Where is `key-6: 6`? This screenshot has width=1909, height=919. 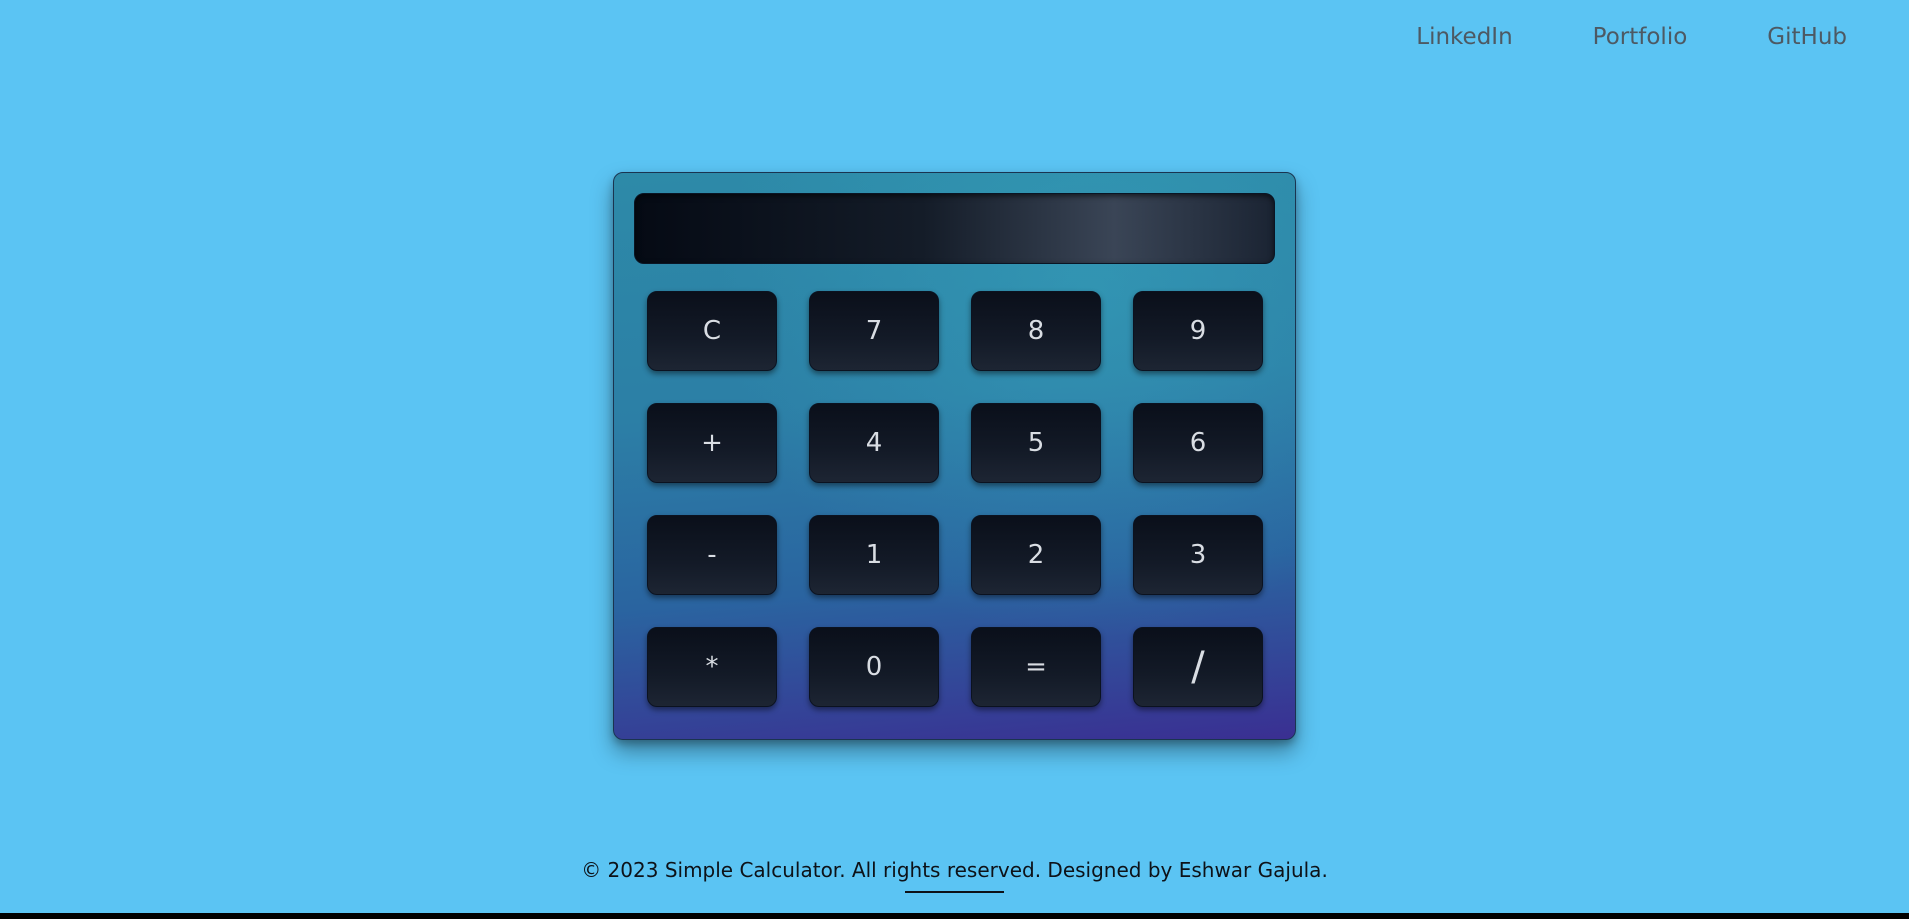 key-6: 6 is located at coordinates (1198, 443).